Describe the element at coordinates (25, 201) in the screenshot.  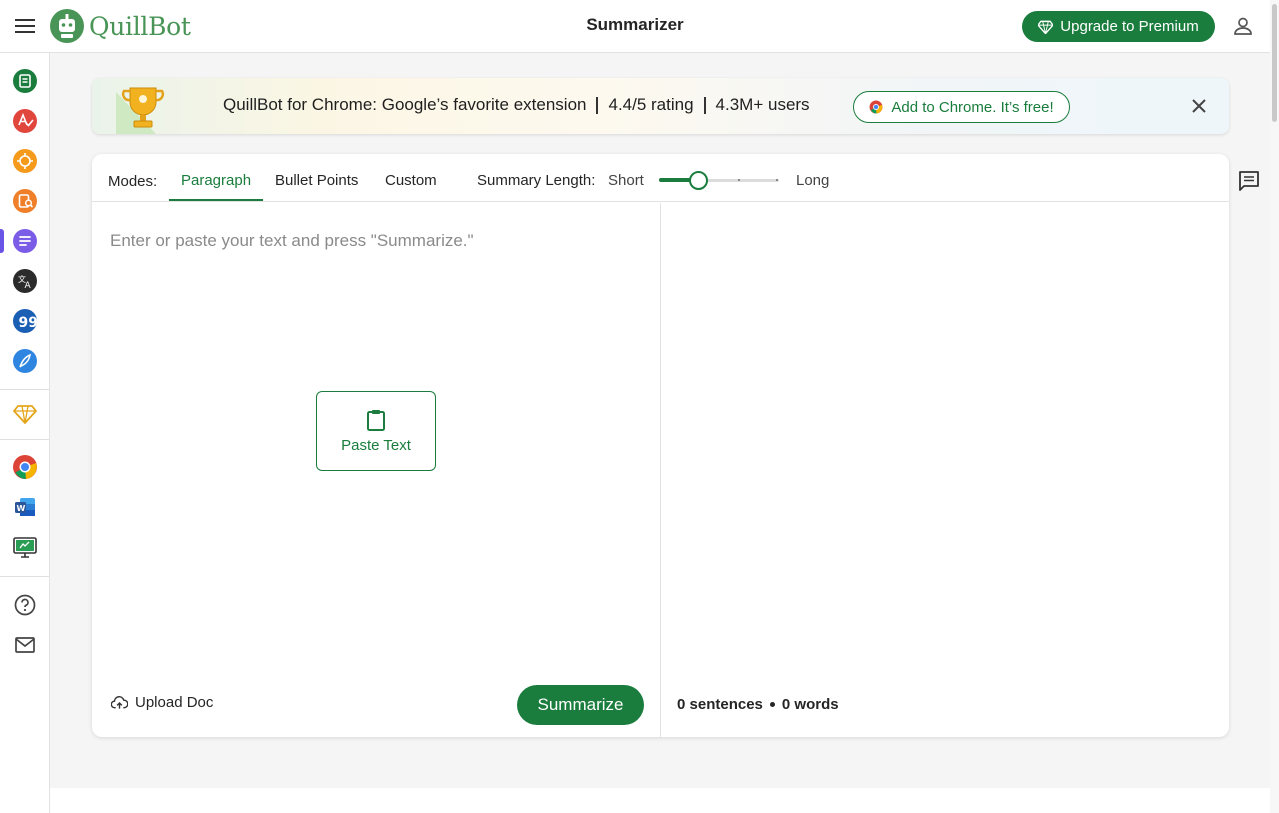
I see `plagiarism-checker-icon` at that location.